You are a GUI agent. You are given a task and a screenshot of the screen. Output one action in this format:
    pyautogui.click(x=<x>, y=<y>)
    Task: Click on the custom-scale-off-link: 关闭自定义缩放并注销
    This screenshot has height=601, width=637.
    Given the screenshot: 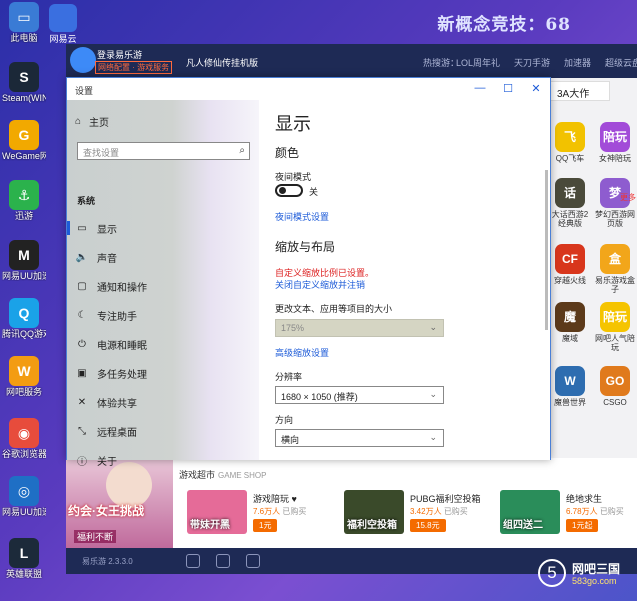 What is the action you would take?
    pyautogui.click(x=320, y=284)
    